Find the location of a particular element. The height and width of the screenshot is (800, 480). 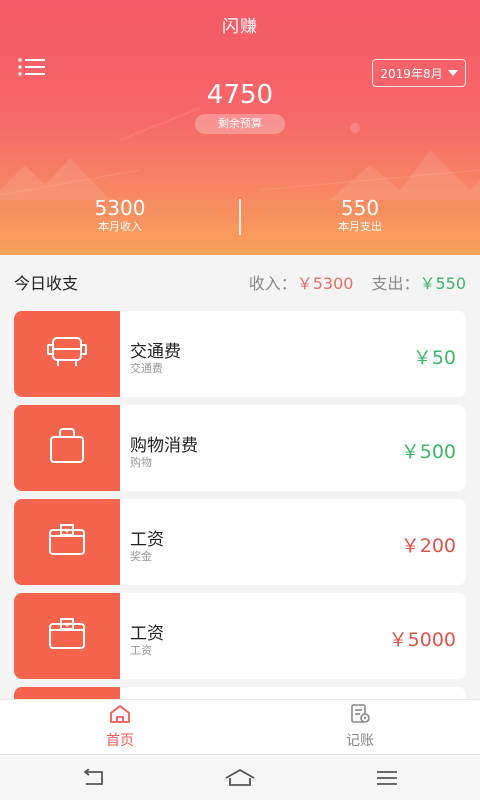

today-expense-label: 支出： is located at coordinates (395, 283).